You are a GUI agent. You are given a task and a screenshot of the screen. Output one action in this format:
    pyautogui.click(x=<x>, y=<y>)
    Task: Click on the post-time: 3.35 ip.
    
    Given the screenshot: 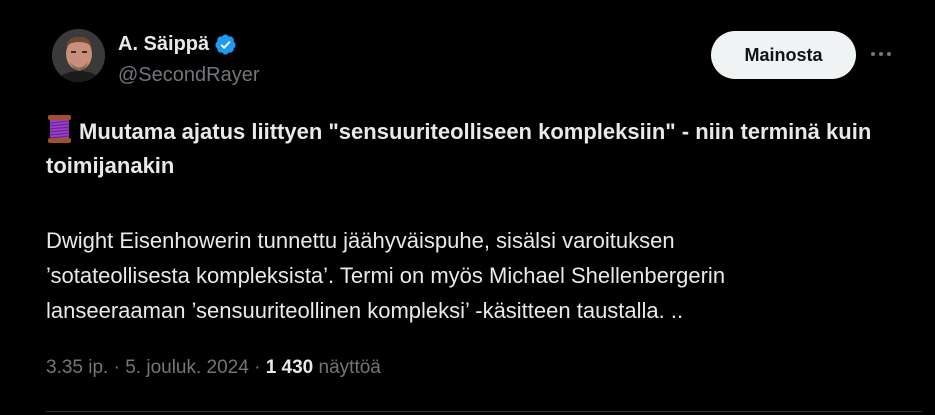 What is the action you would take?
    pyautogui.click(x=77, y=367)
    